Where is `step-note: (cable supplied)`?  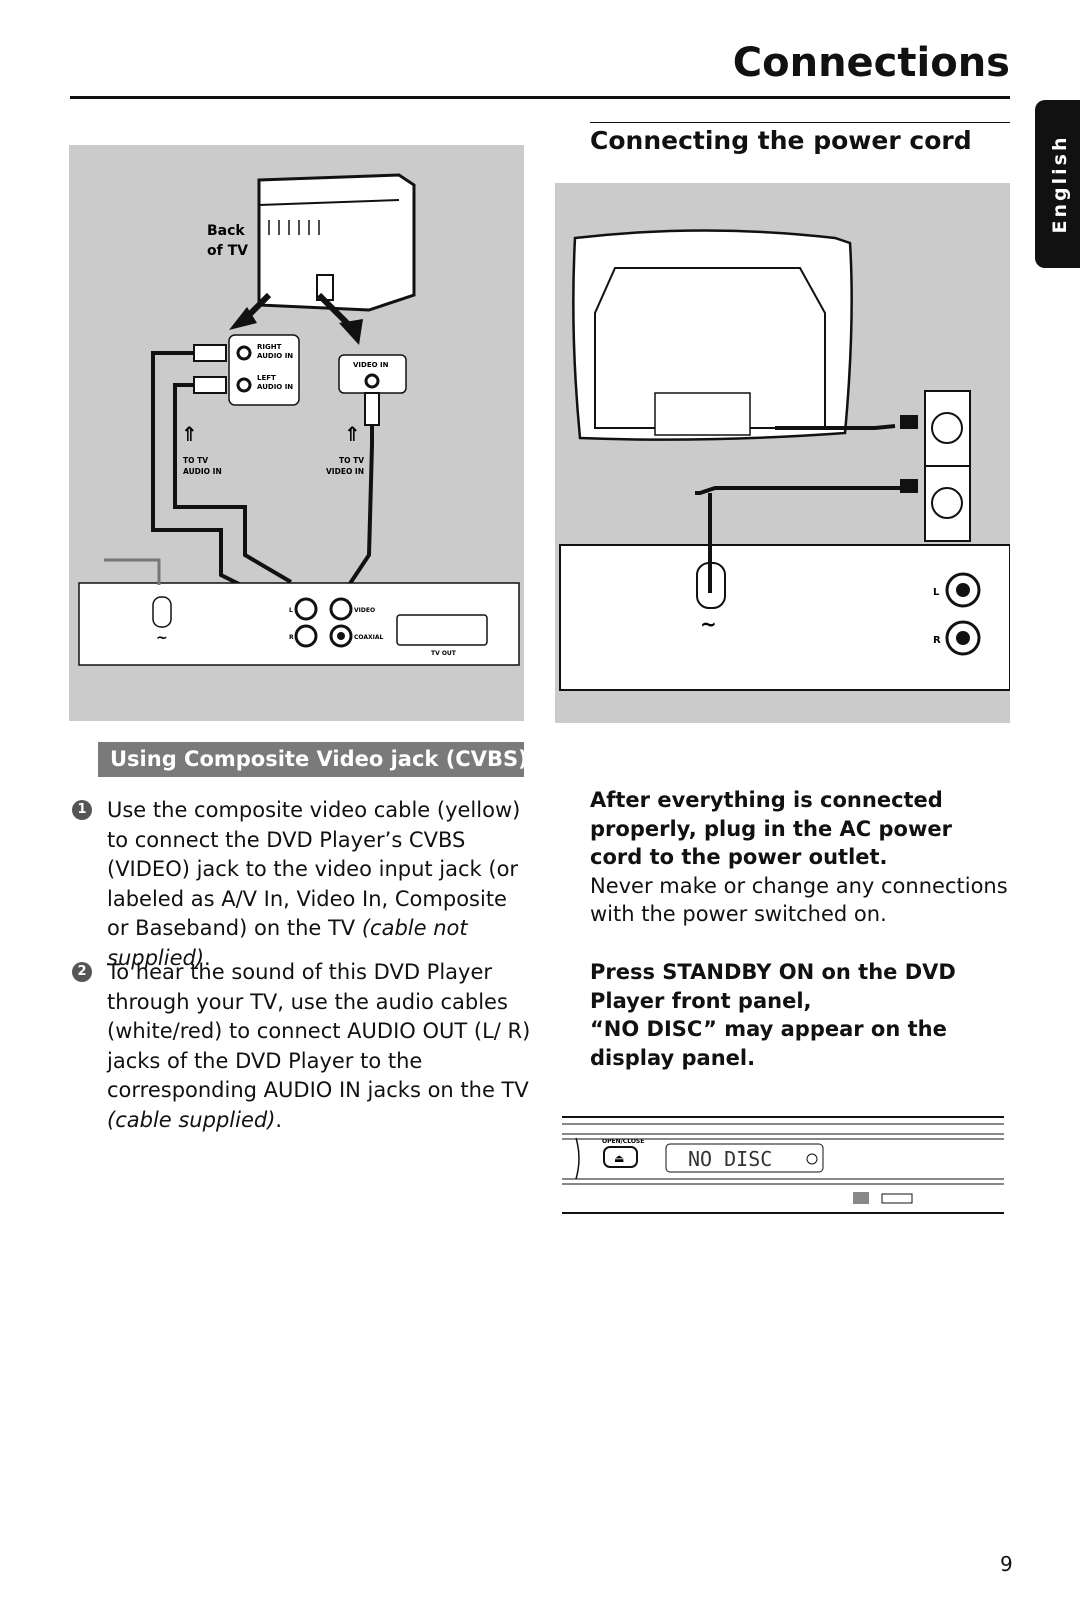
step-note: (cable supplied) is located at coordinates (191, 1119).